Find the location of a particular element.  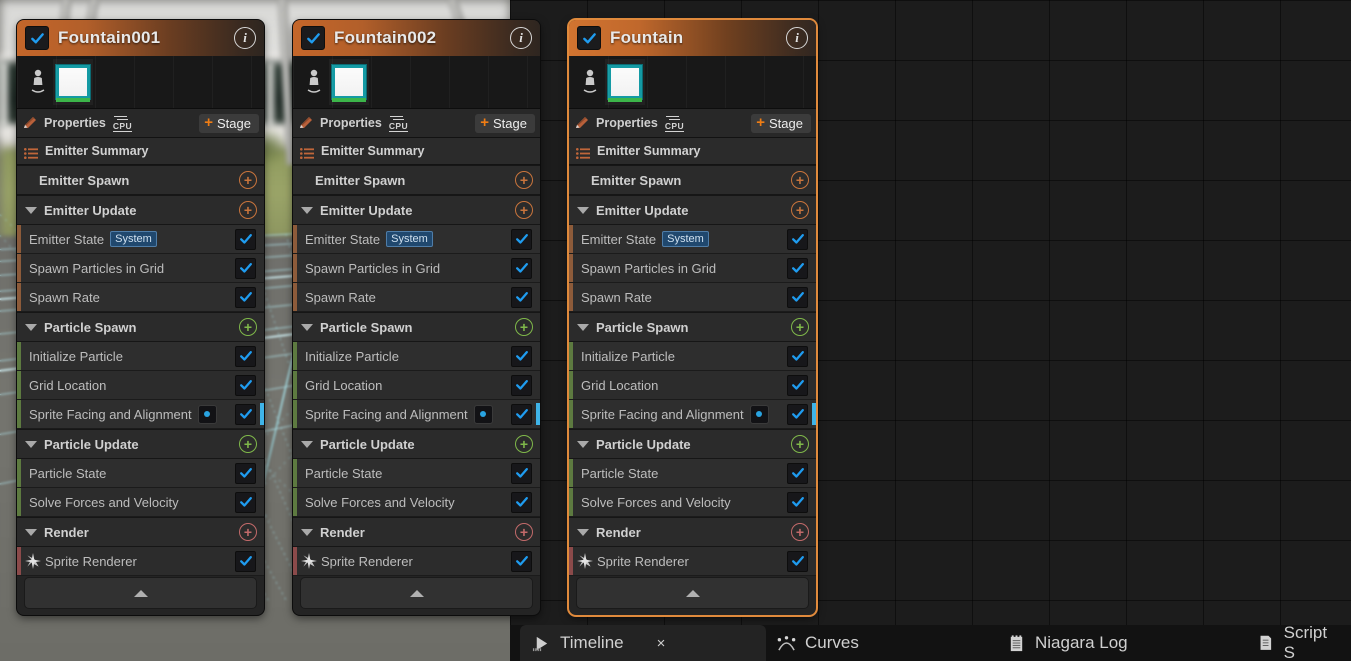

tab-niagara-log: Niagara Log is located at coordinates (1067, 643).